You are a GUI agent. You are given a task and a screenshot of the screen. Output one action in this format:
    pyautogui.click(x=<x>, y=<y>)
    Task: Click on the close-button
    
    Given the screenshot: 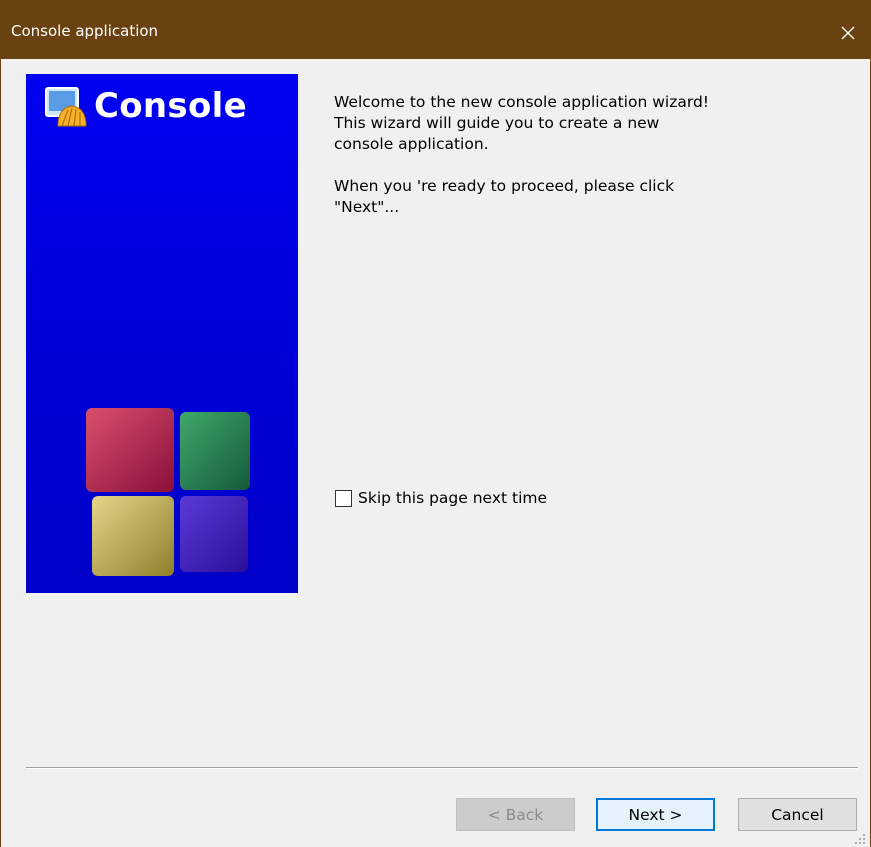 What is the action you would take?
    pyautogui.click(x=847, y=32)
    